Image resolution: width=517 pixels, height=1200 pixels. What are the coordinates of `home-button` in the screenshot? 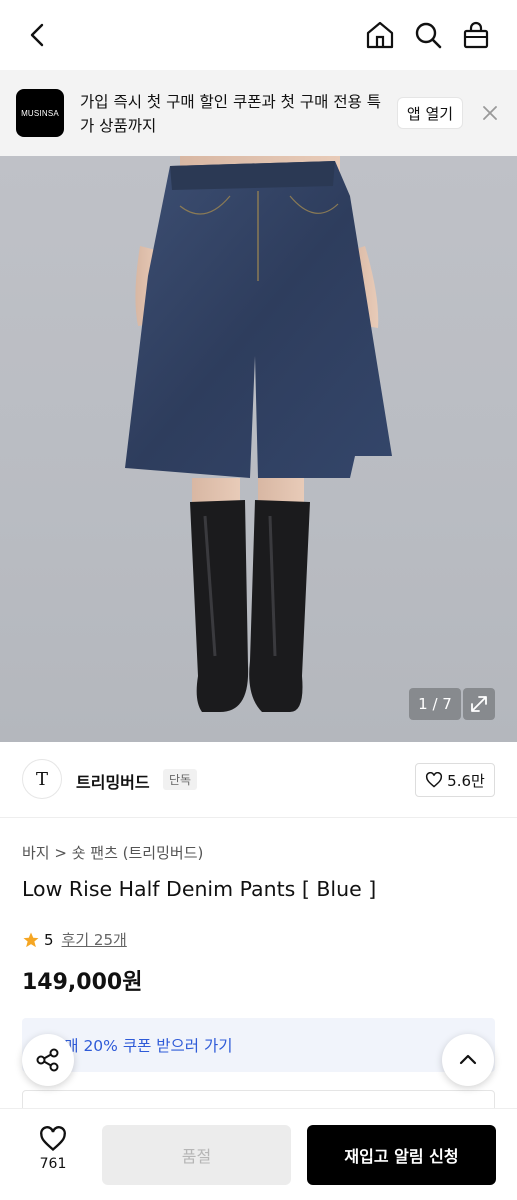 It's located at (380, 35).